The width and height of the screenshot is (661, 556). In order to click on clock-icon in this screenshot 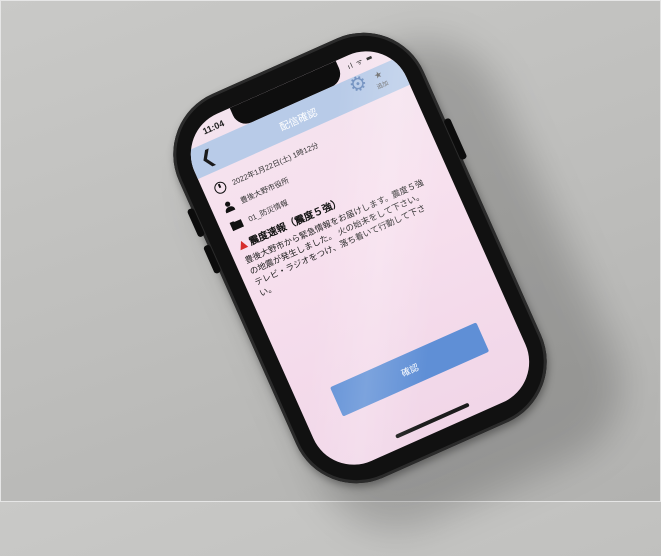, I will do `click(220, 187)`.